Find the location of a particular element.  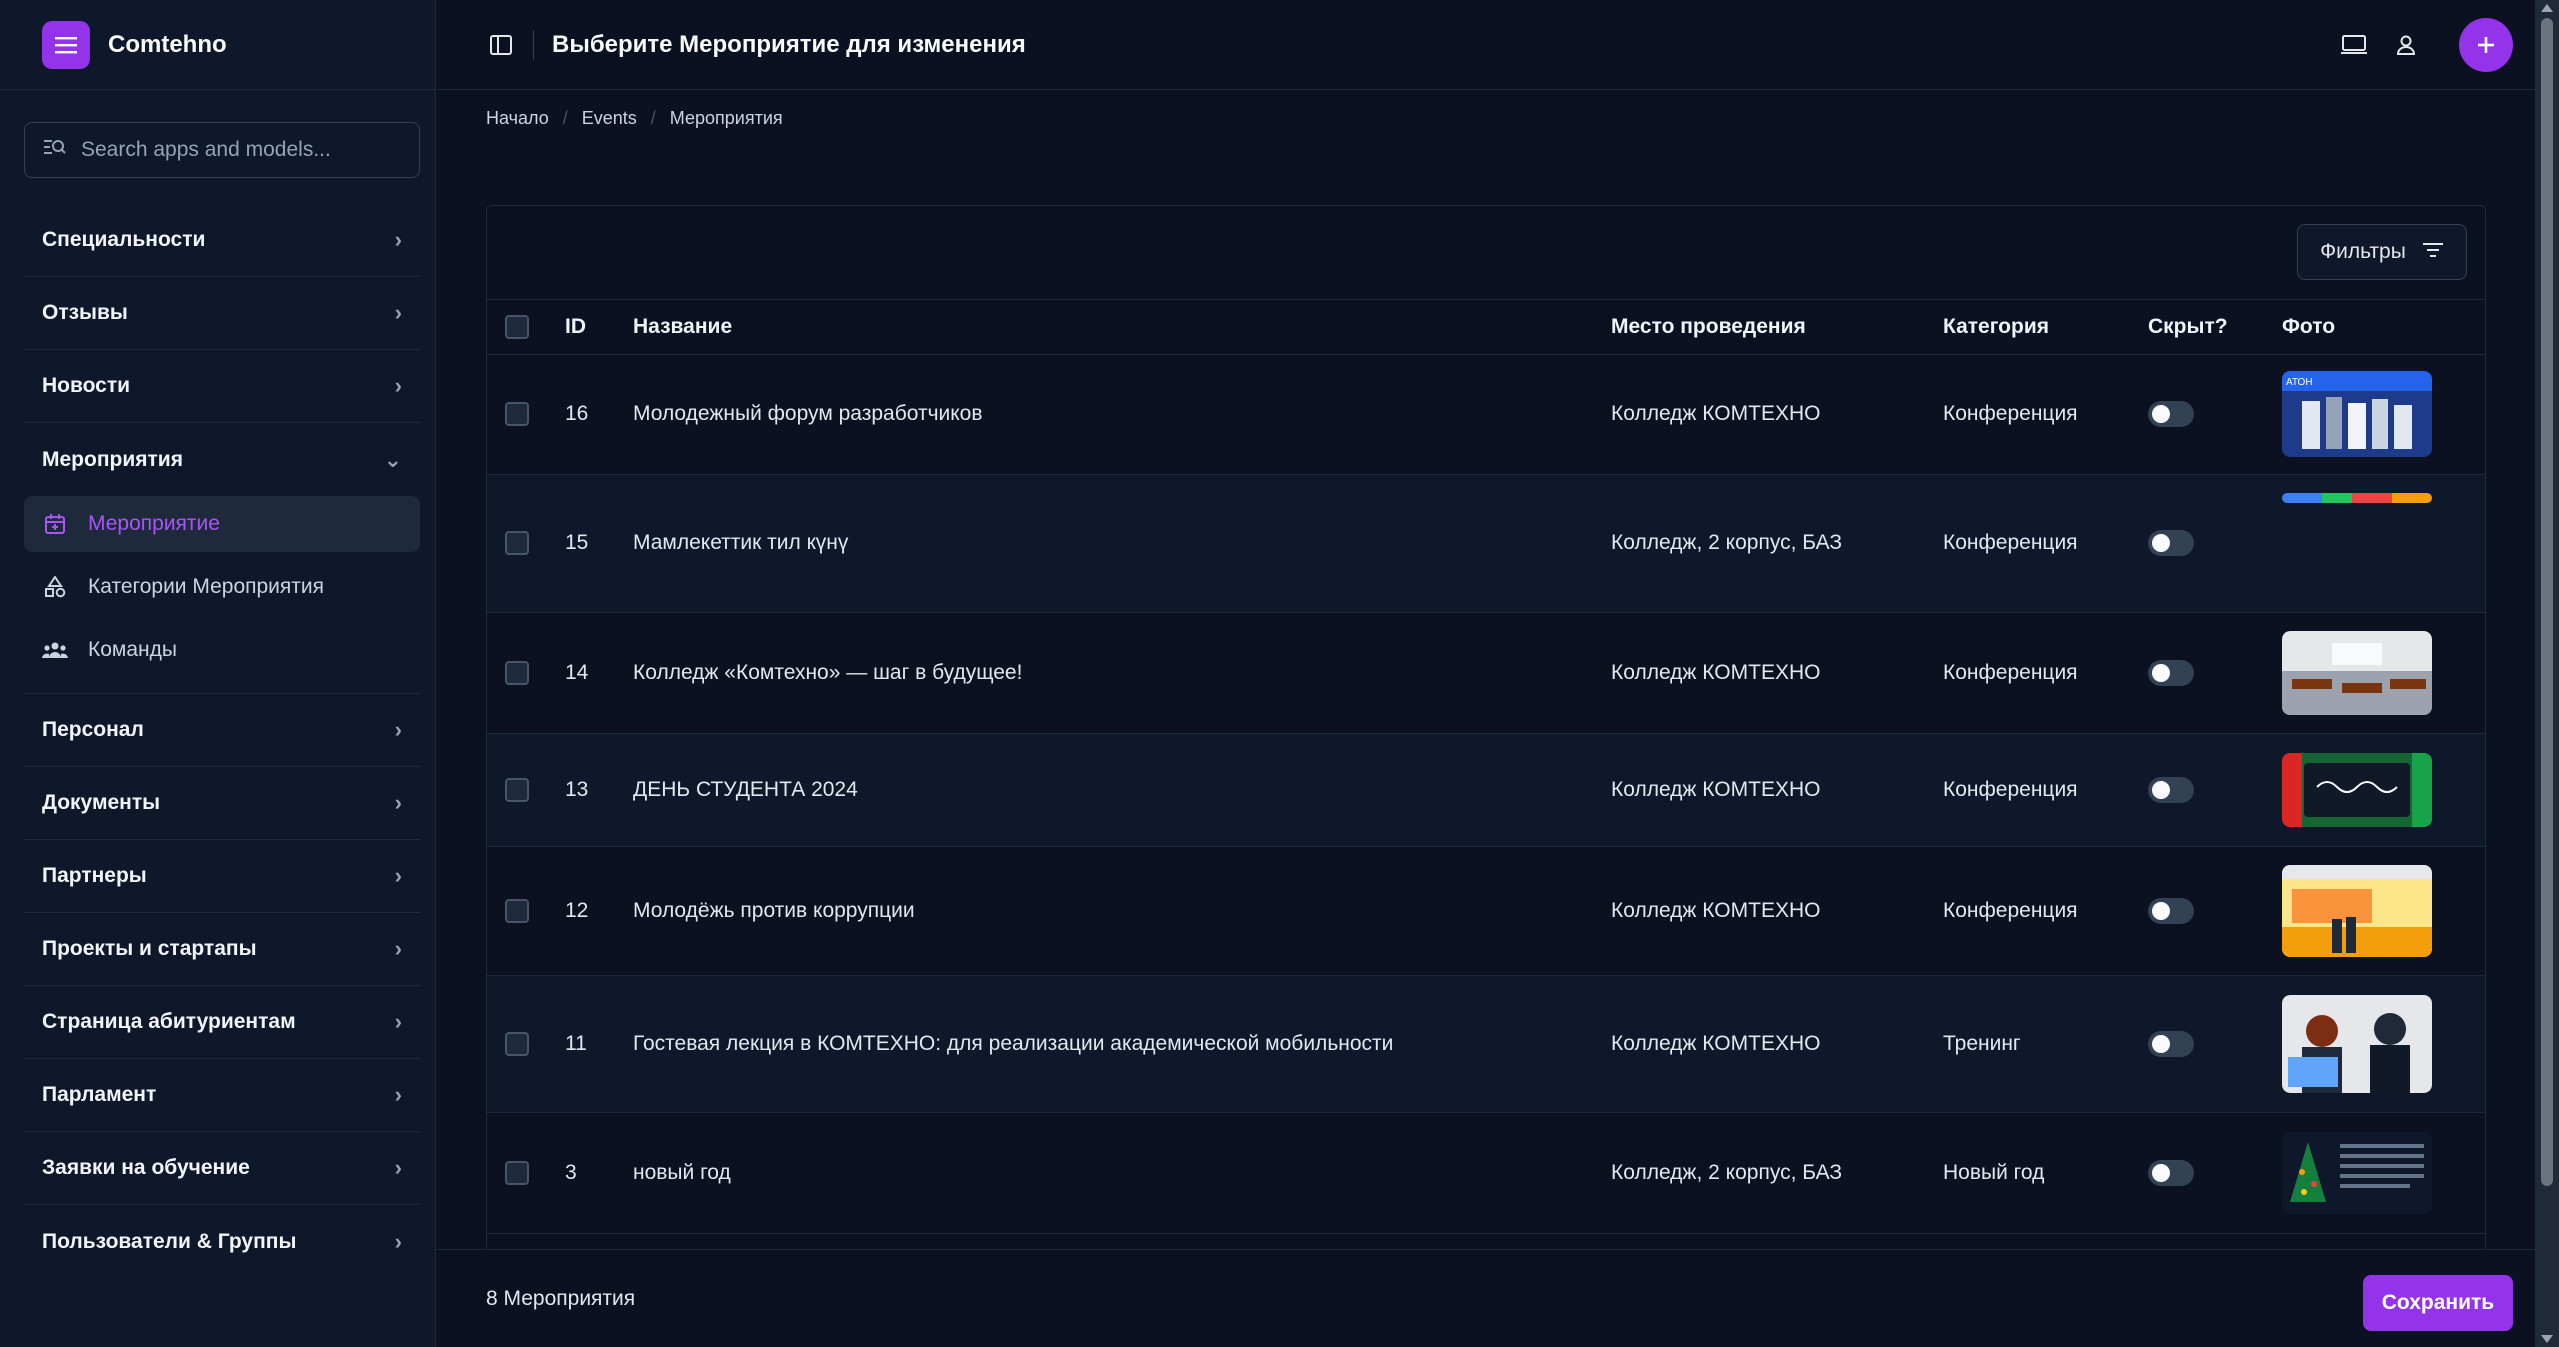

sidebar-group-specialties: Специальности › is located at coordinates (222, 240).